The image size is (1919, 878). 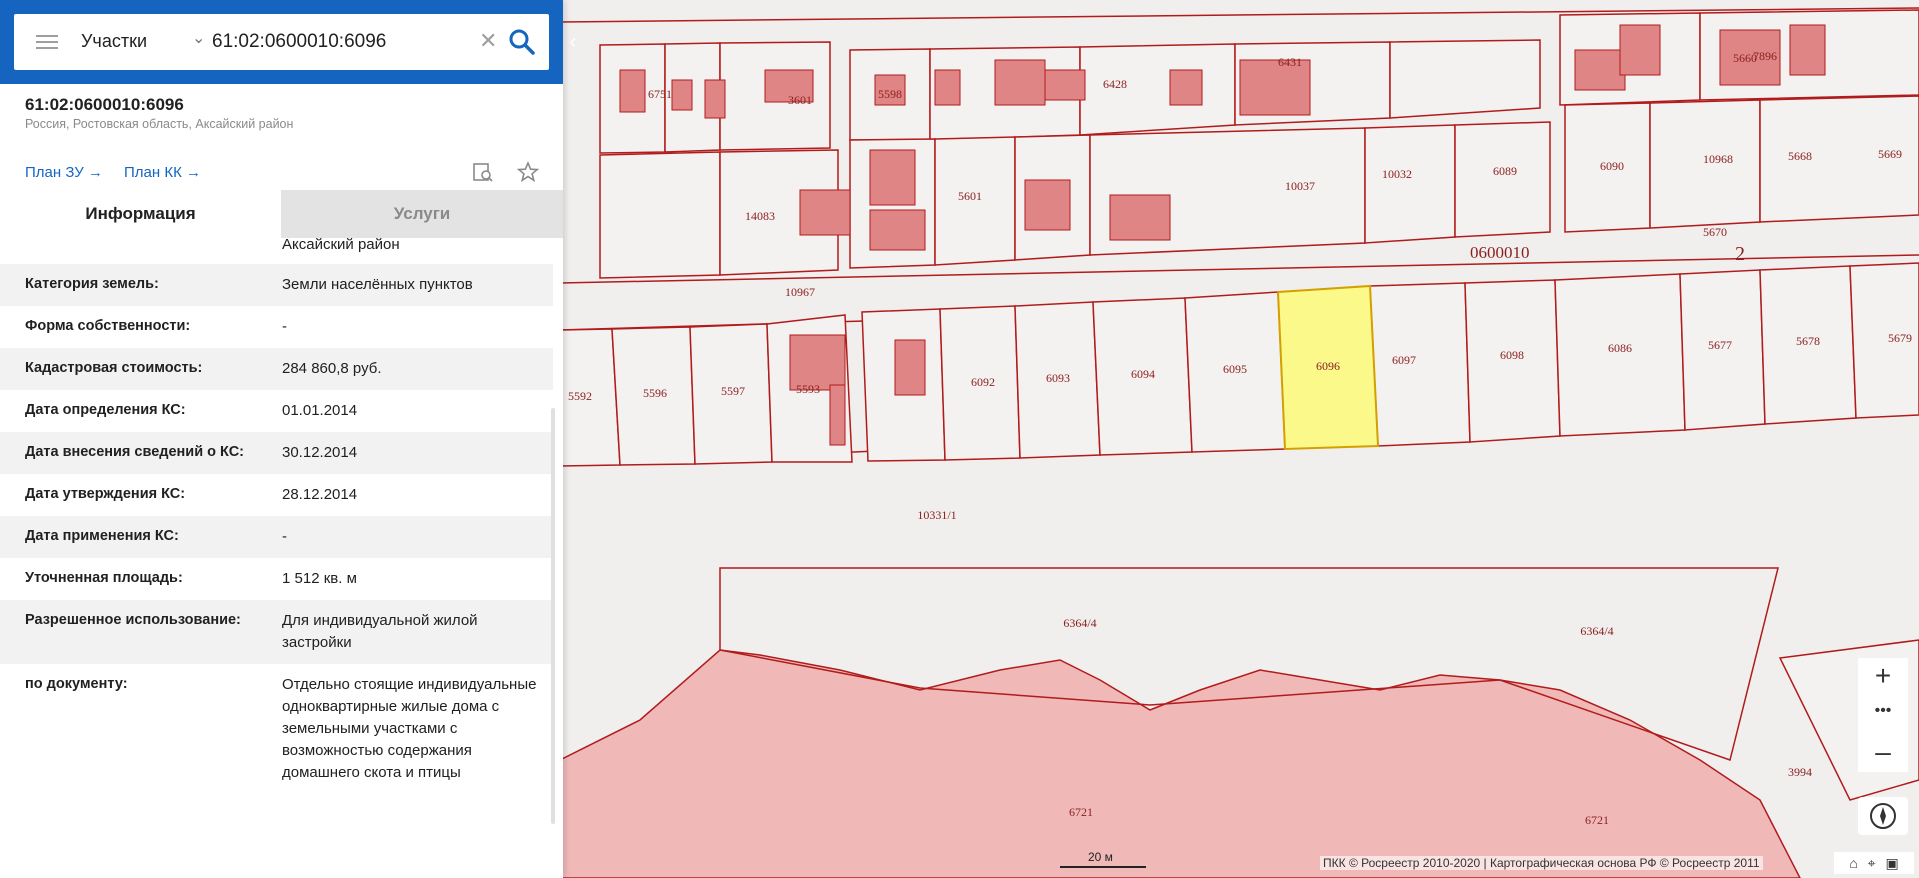 What do you see at coordinates (580, 396) in the screenshot?
I see `svg-text: 5592` at bounding box center [580, 396].